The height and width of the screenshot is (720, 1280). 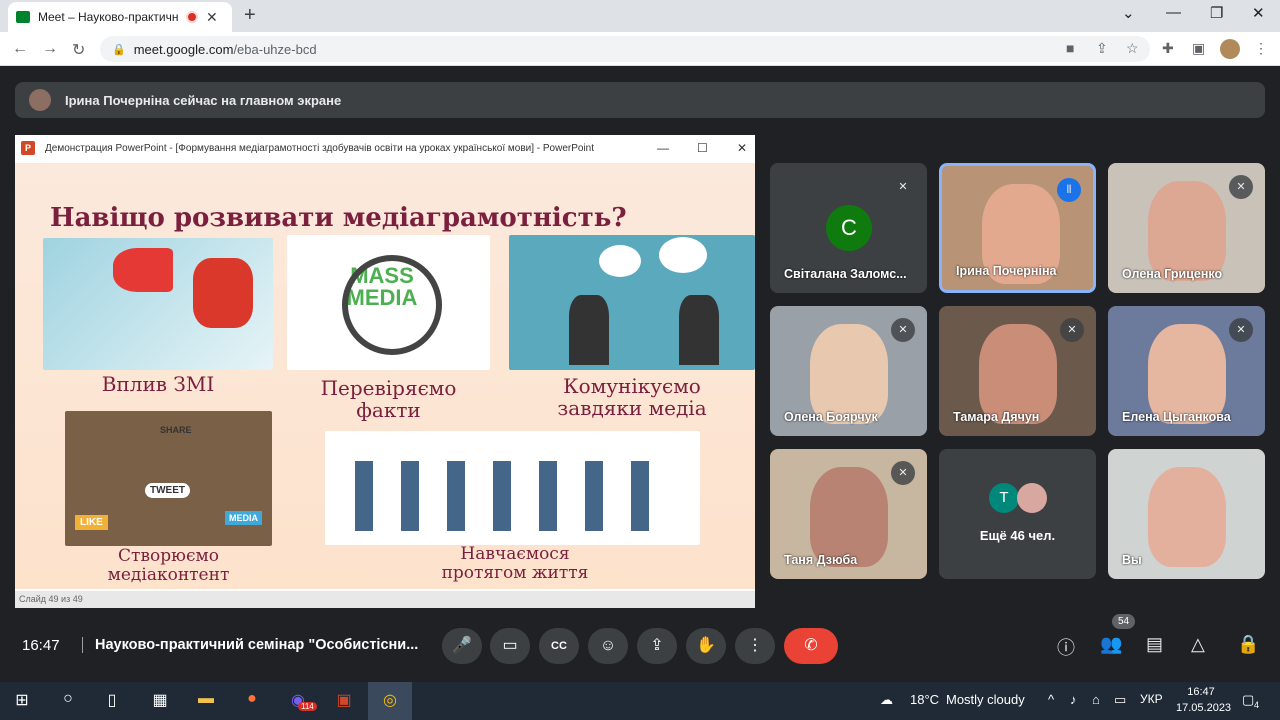 I want to click on participant-name: Вы, so click(x=1132, y=560).